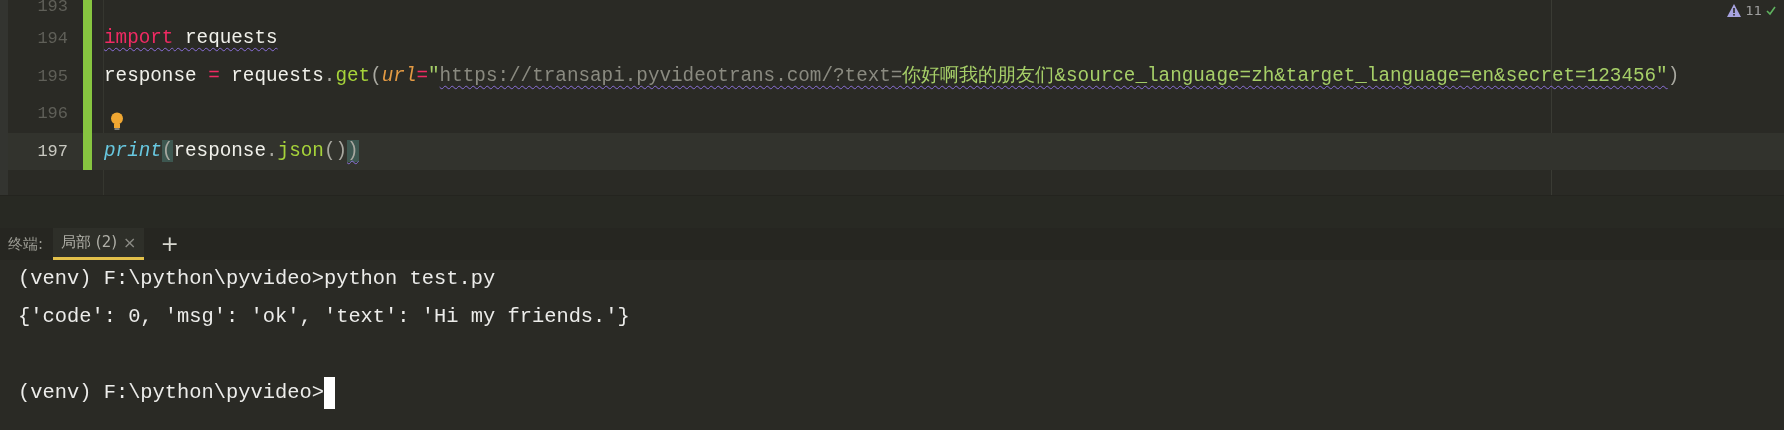  What do you see at coordinates (335, 150) in the screenshot?
I see `code-token: ()` at bounding box center [335, 150].